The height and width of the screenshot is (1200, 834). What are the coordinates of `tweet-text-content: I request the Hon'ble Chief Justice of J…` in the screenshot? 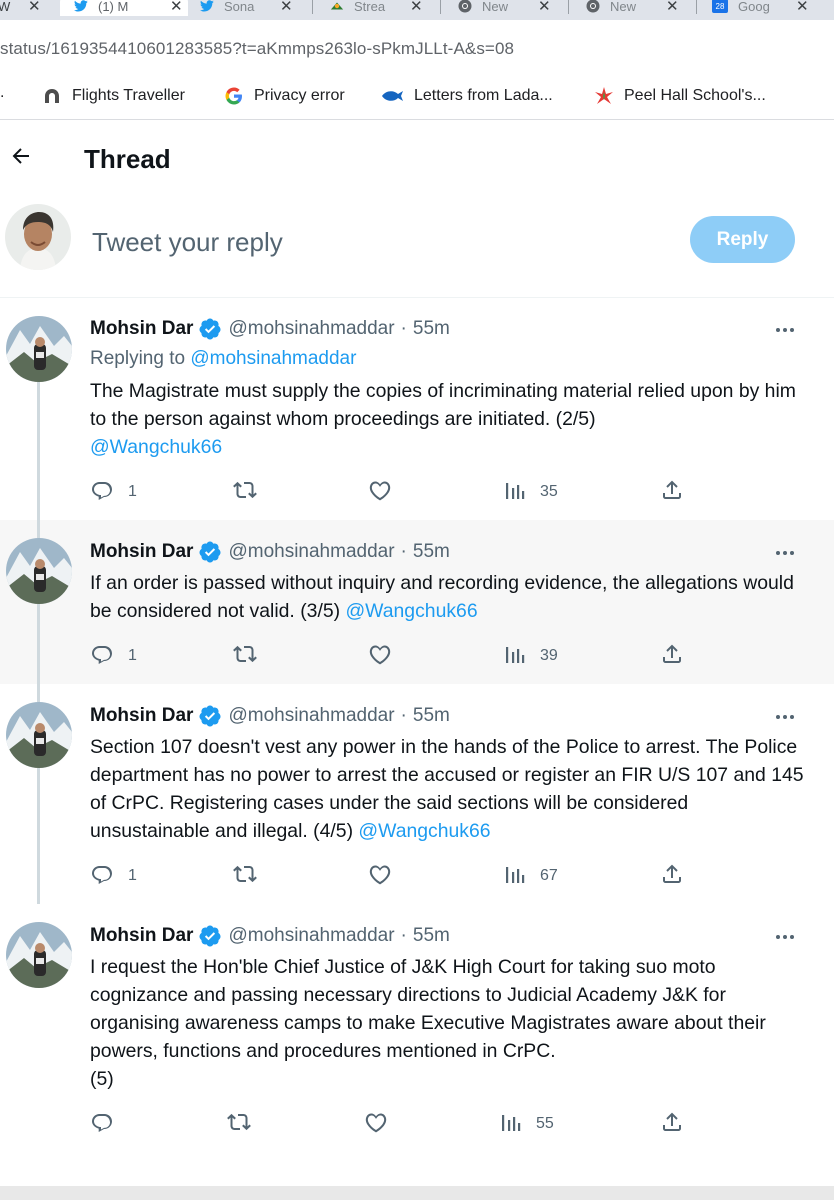 It's located at (428, 1009).